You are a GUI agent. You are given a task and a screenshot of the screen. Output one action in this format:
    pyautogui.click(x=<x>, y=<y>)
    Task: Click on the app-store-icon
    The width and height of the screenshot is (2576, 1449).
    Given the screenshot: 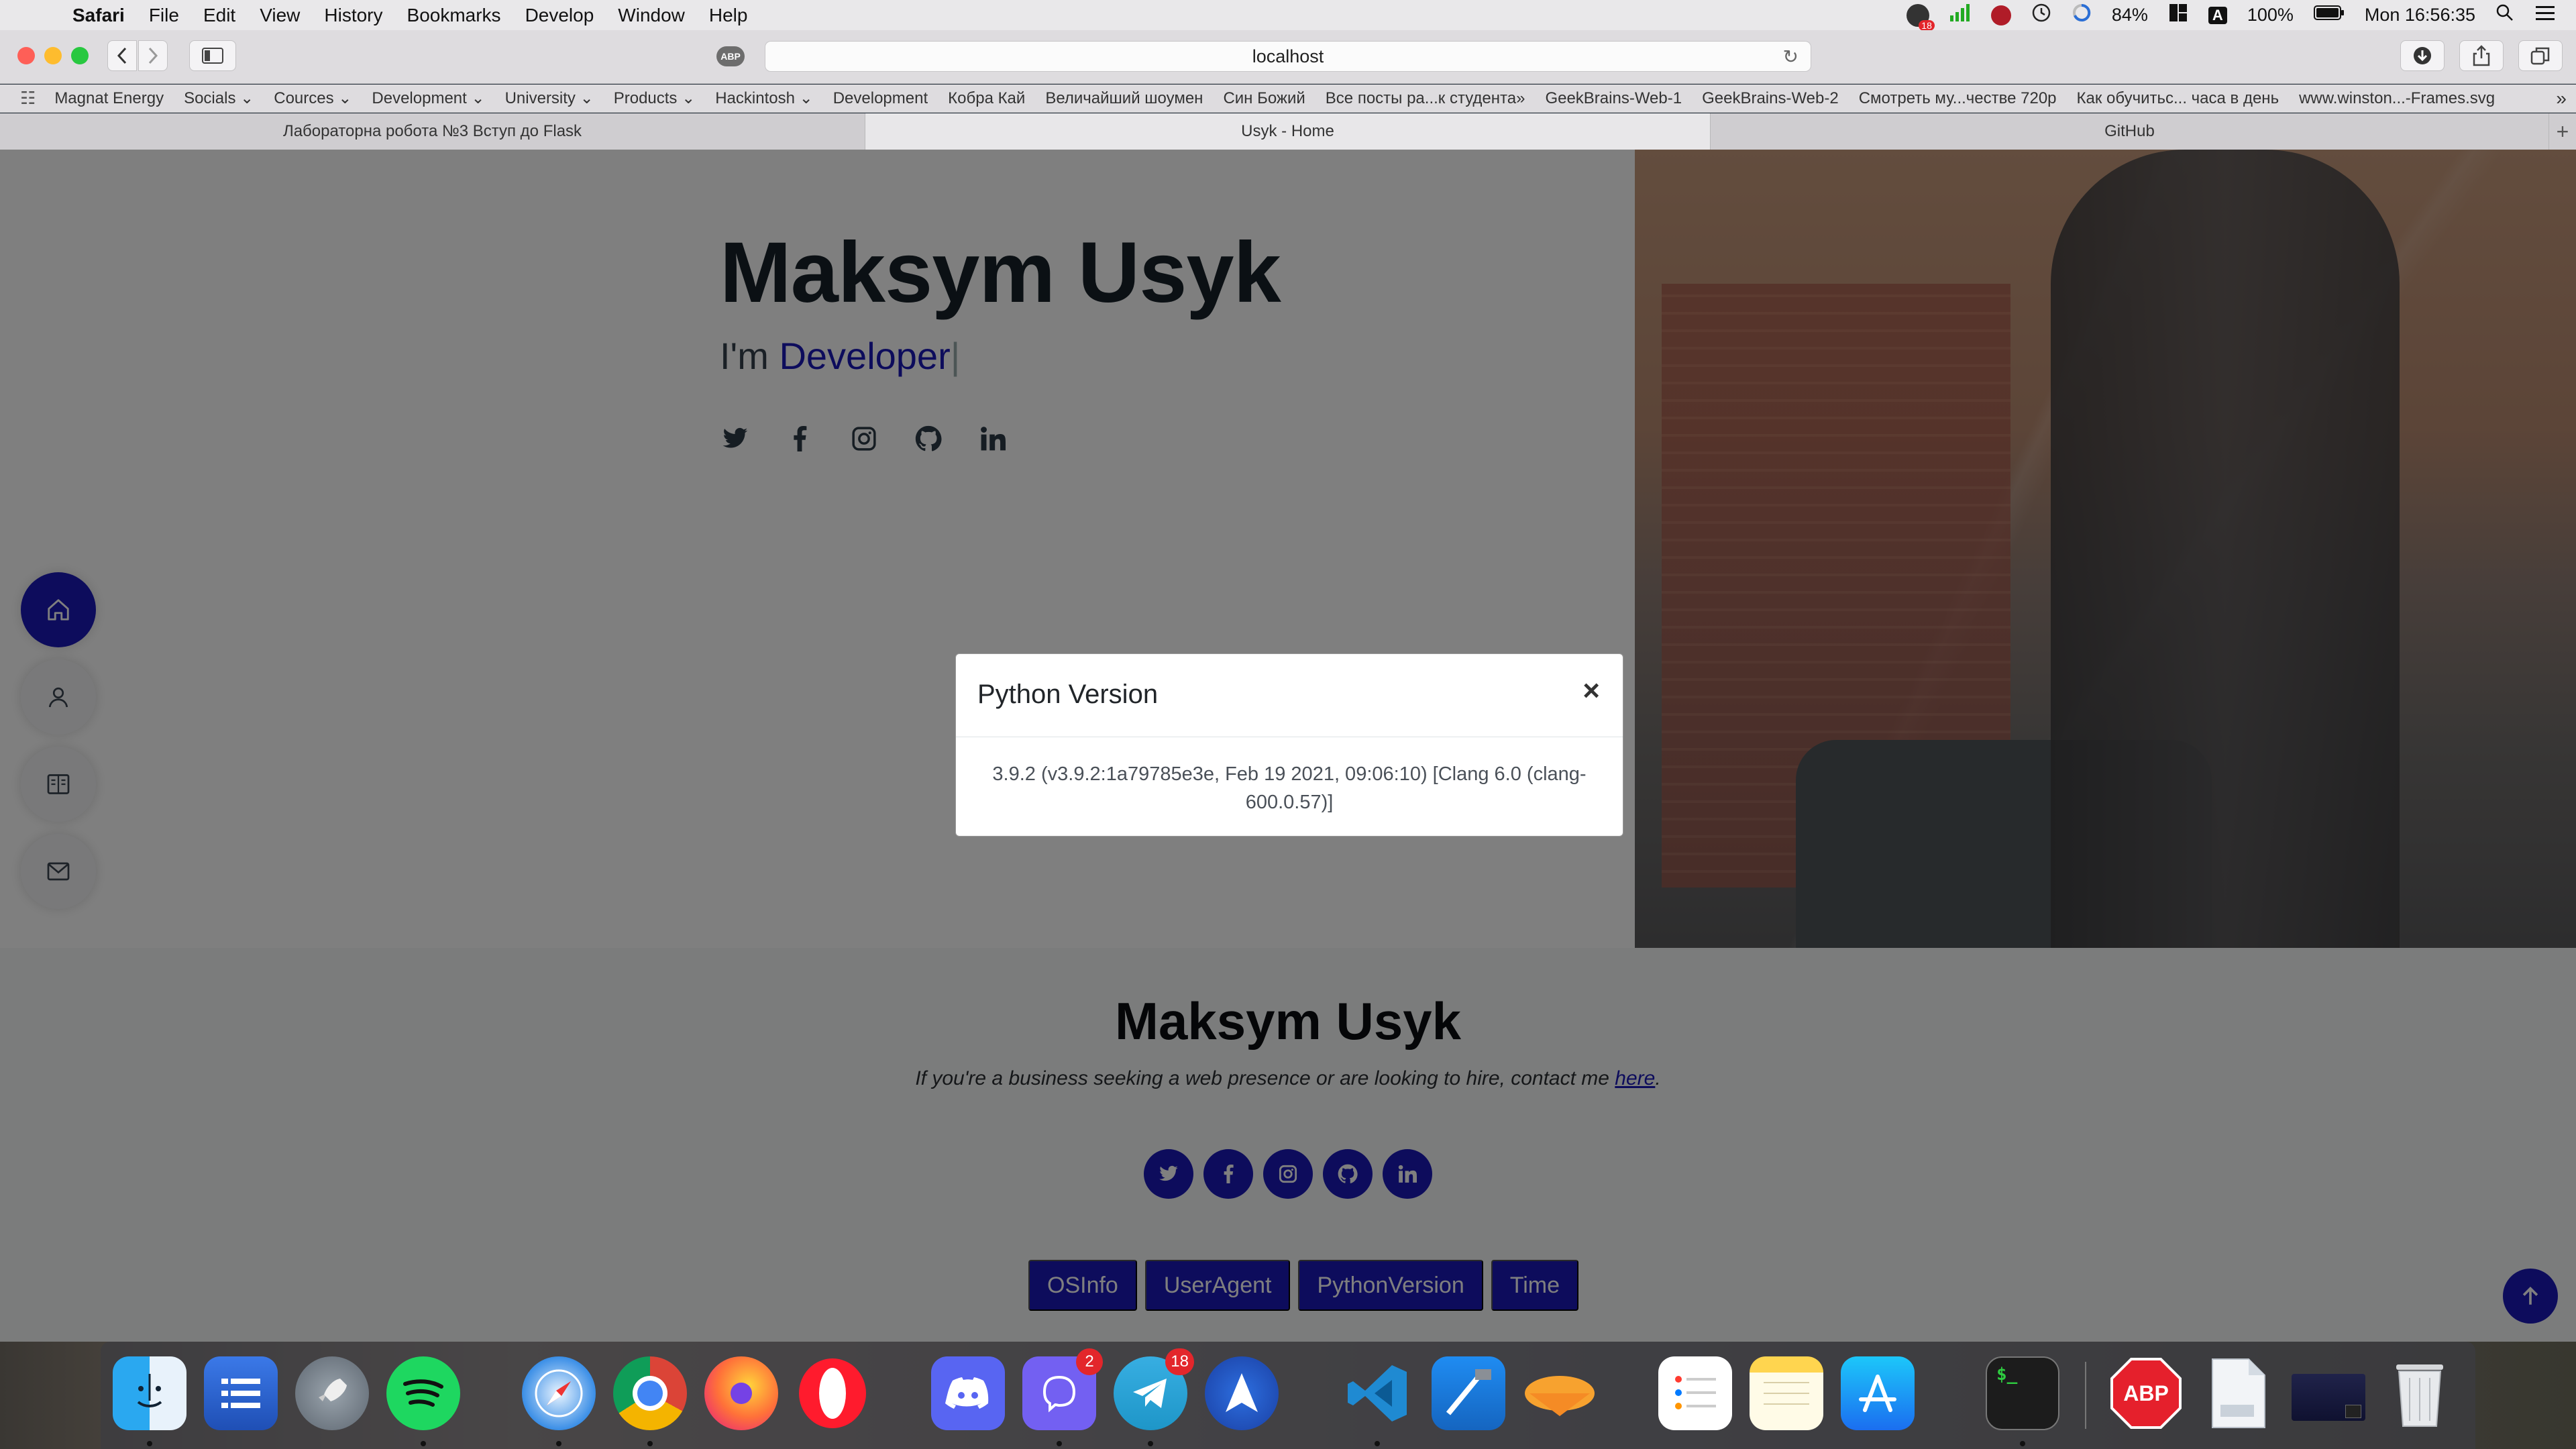 What is the action you would take?
    pyautogui.click(x=1878, y=1393)
    